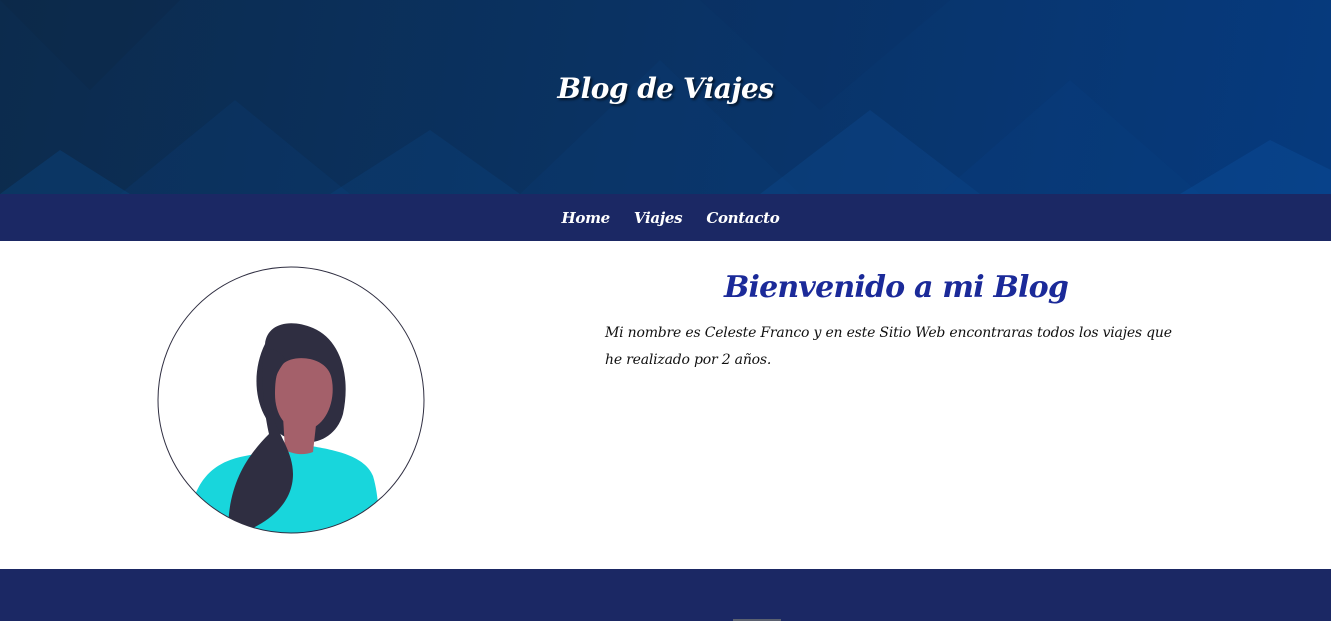  What do you see at coordinates (658, 218) in the screenshot?
I see `nav-link-viajes: Viajes` at bounding box center [658, 218].